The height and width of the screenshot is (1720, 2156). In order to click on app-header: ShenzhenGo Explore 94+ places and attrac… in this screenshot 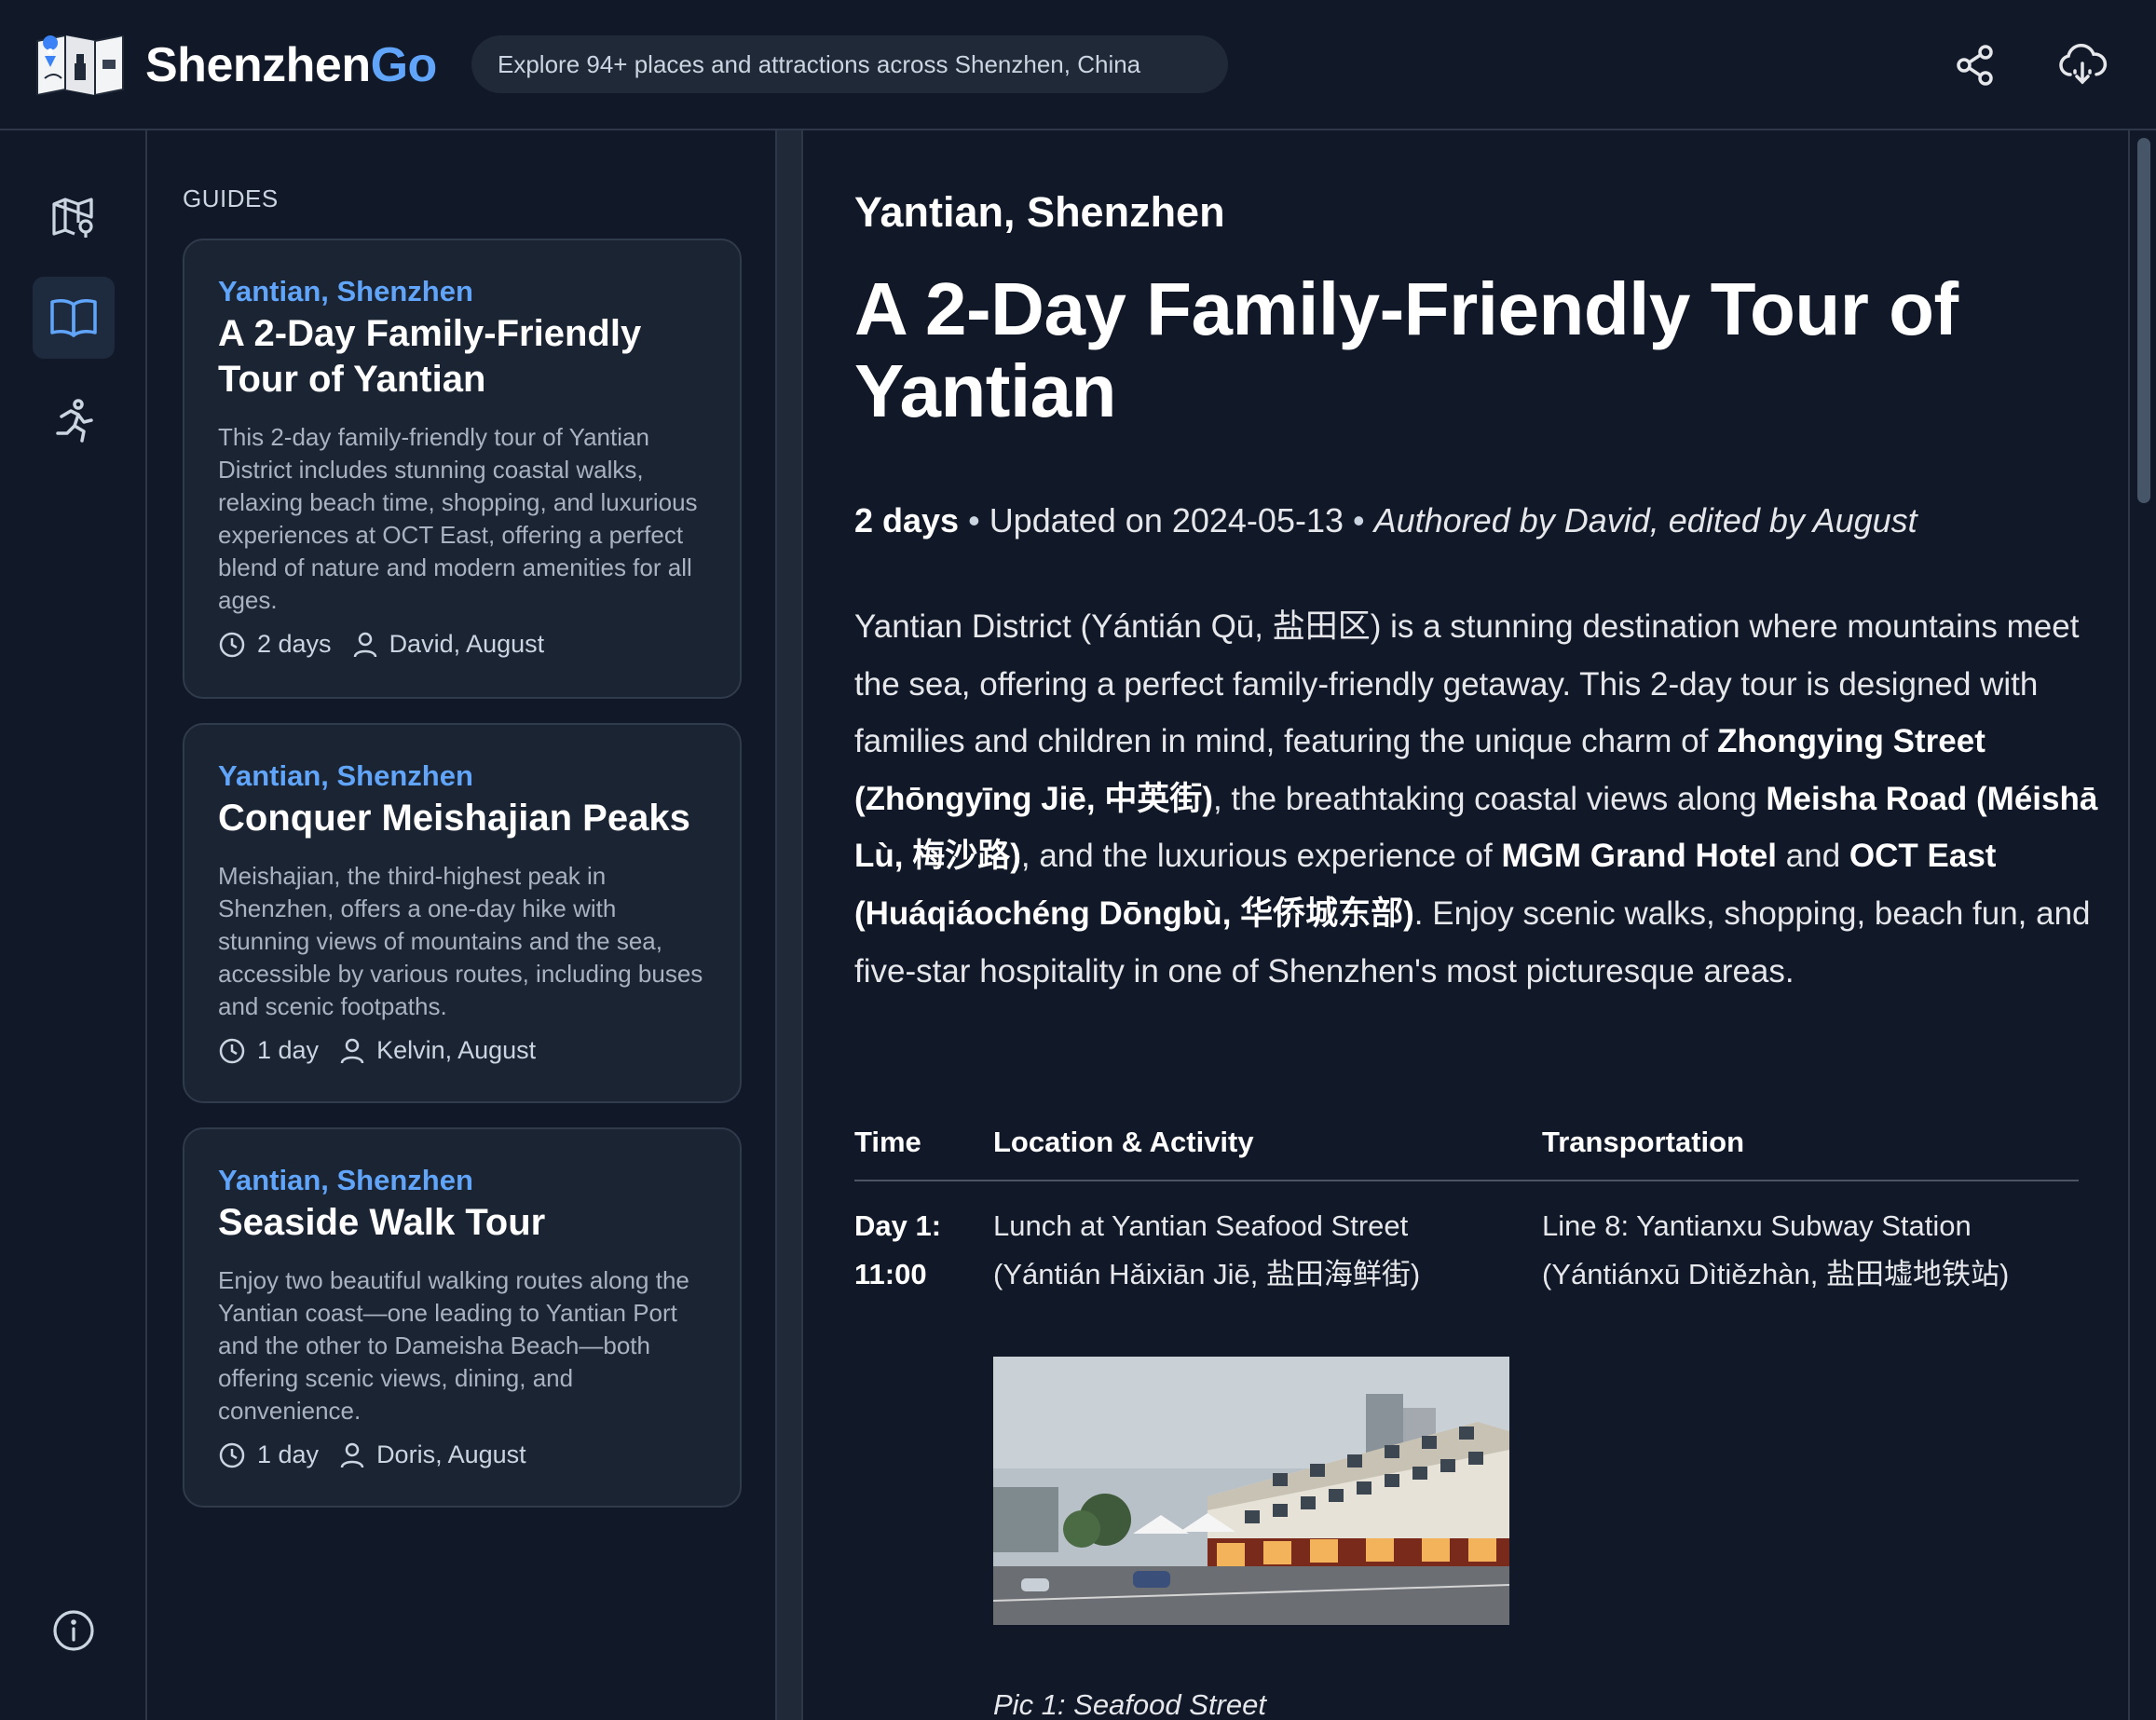, I will do `click(1078, 65)`.